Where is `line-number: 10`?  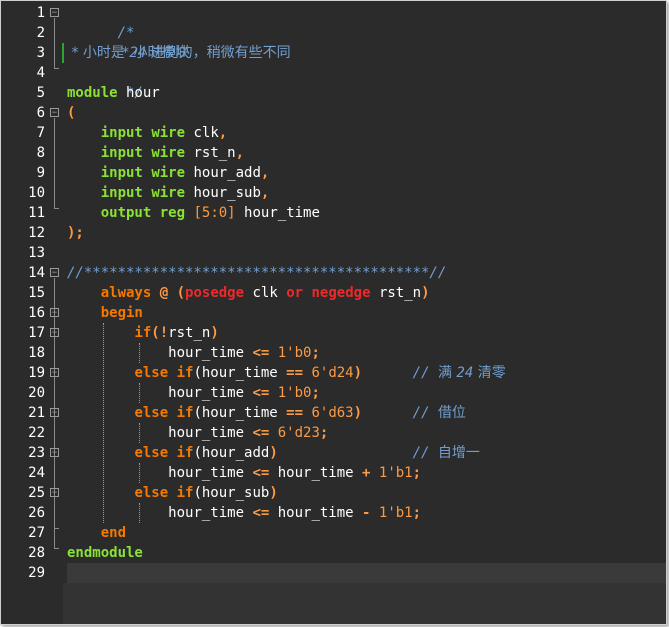
line-number: 10 is located at coordinates (36, 193).